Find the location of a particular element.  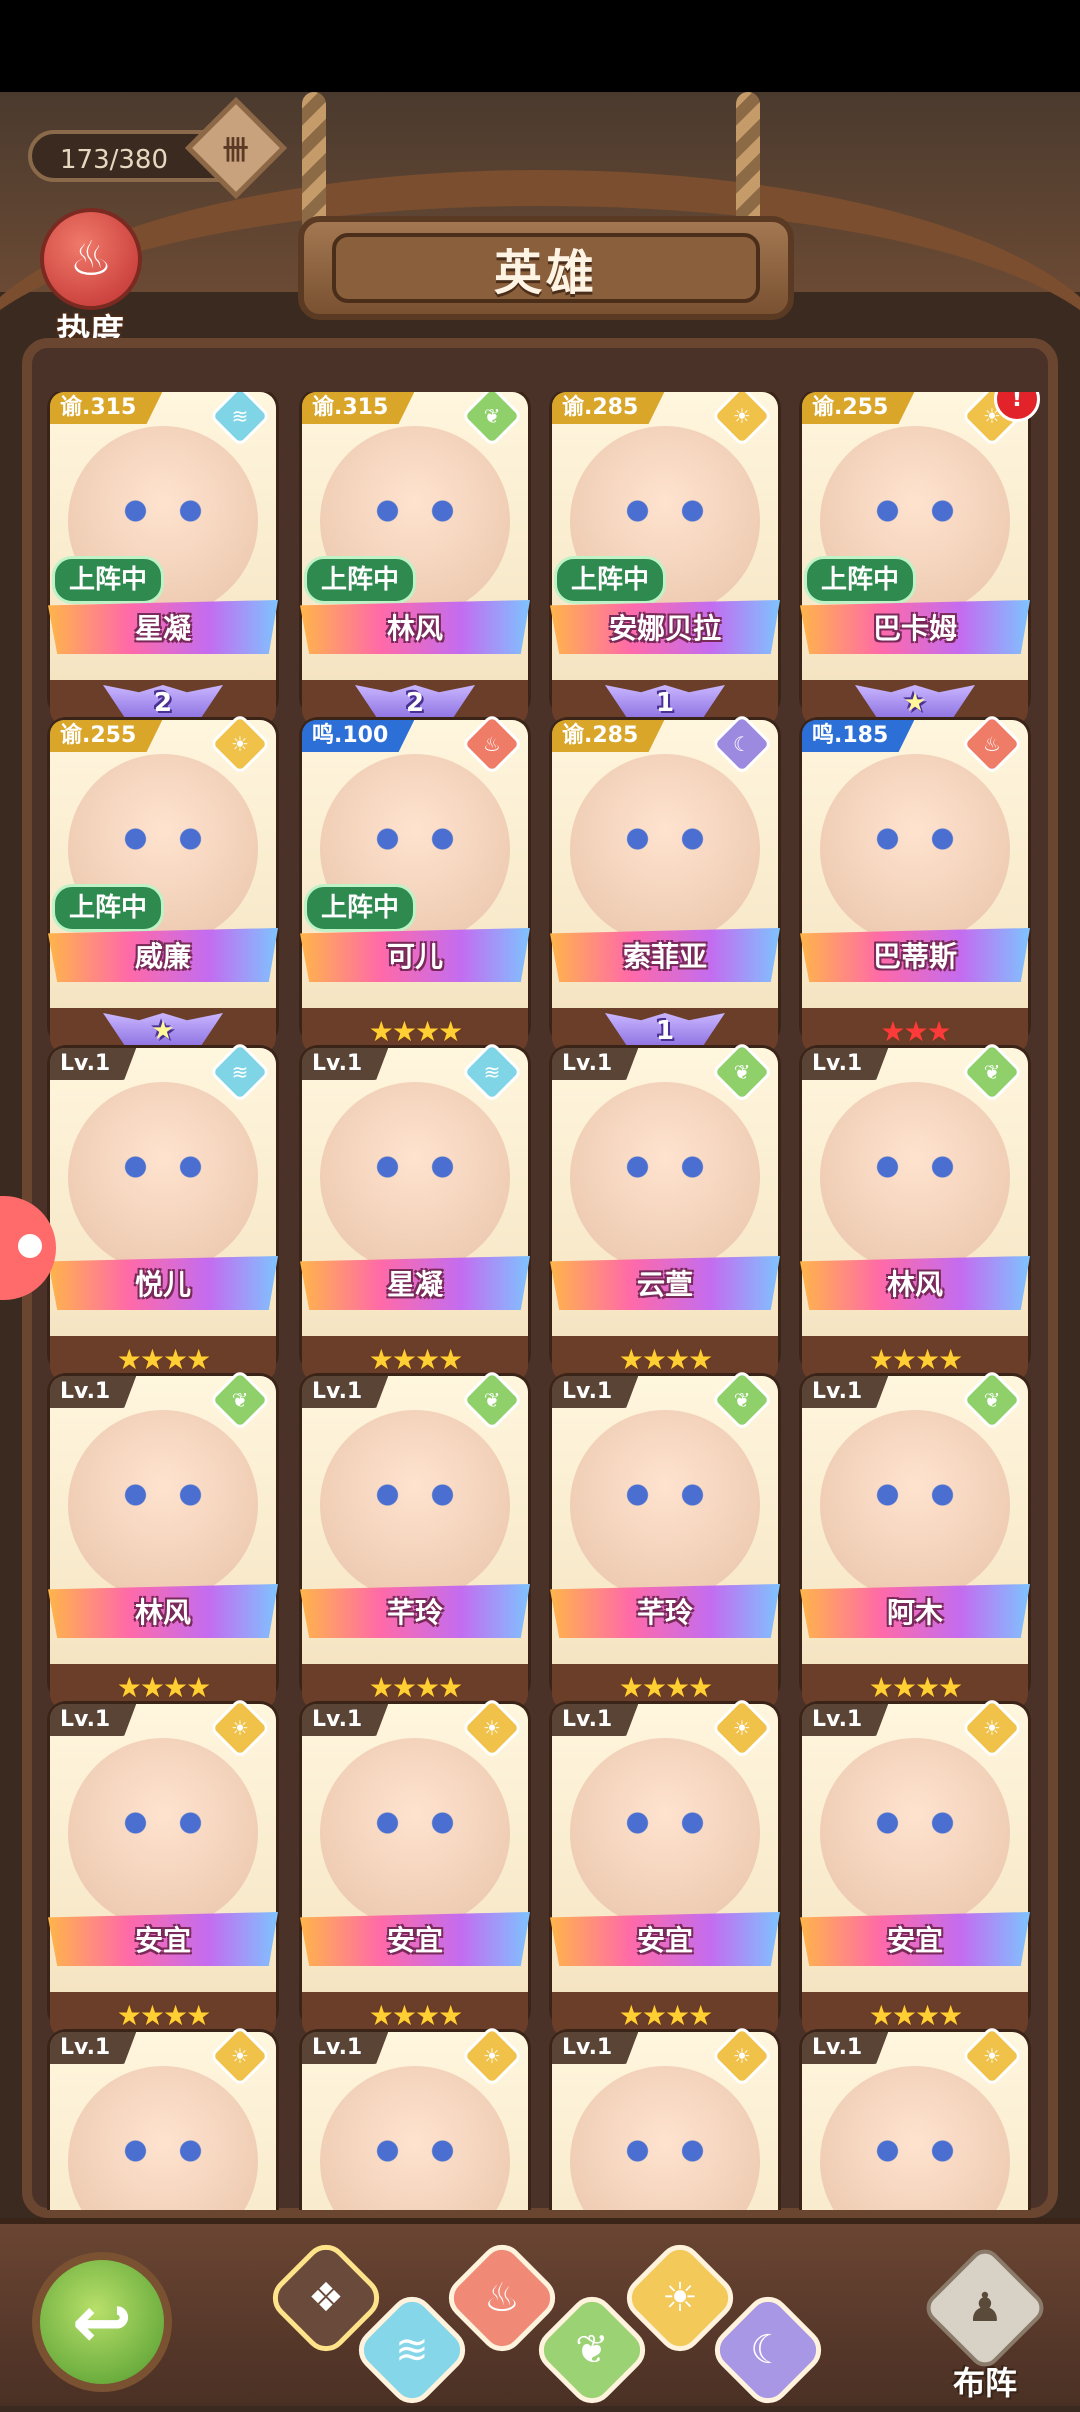

hero-card: Lv.1 ❦ 云萱 ★★★★ is located at coordinates (665, 1211).